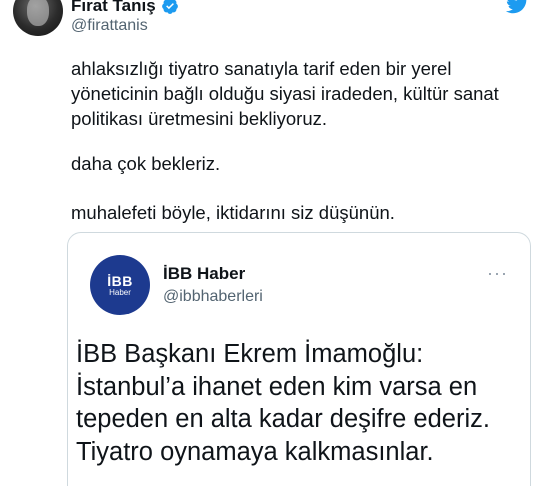 The image size is (544, 486). What do you see at coordinates (38, 13) in the screenshot?
I see `avatar-face` at bounding box center [38, 13].